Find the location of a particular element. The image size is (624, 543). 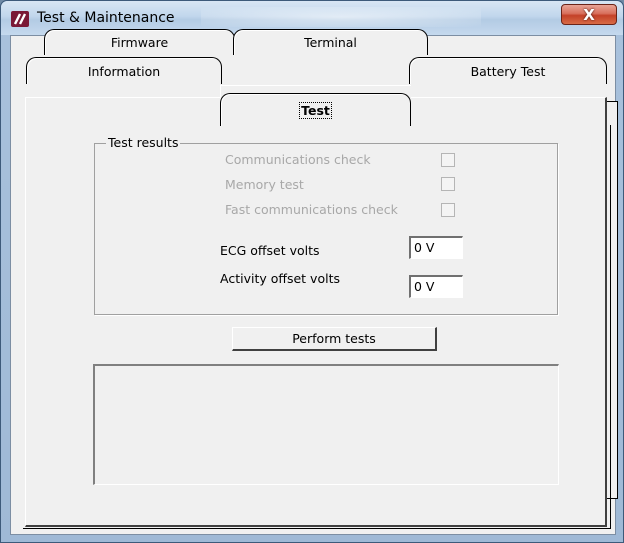

tab-label-active: Test is located at coordinates (315, 110).